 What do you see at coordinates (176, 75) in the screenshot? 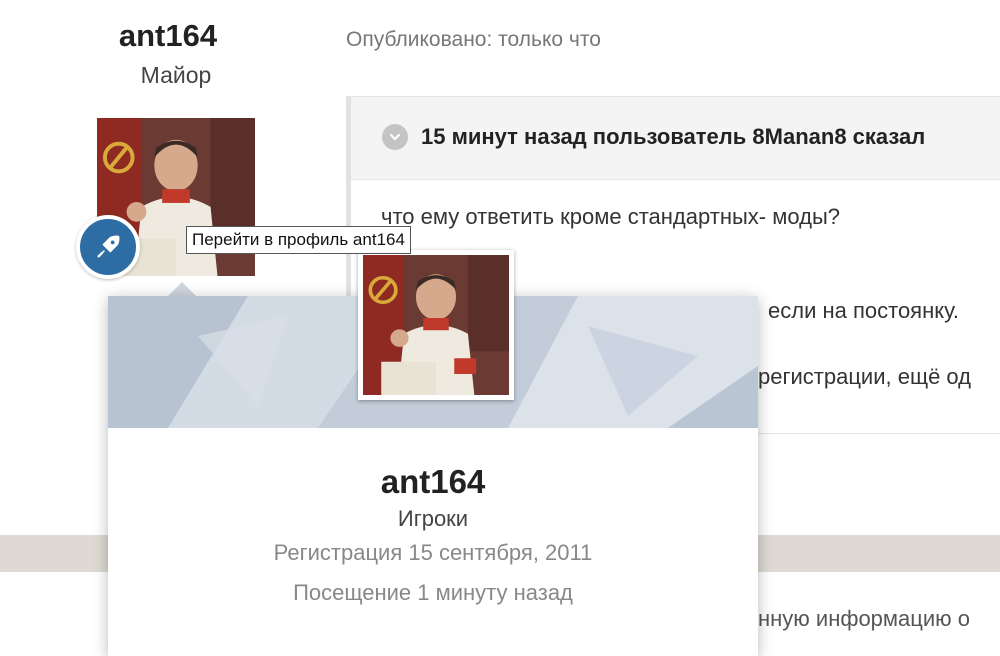
I see `author-rank: Майор` at bounding box center [176, 75].